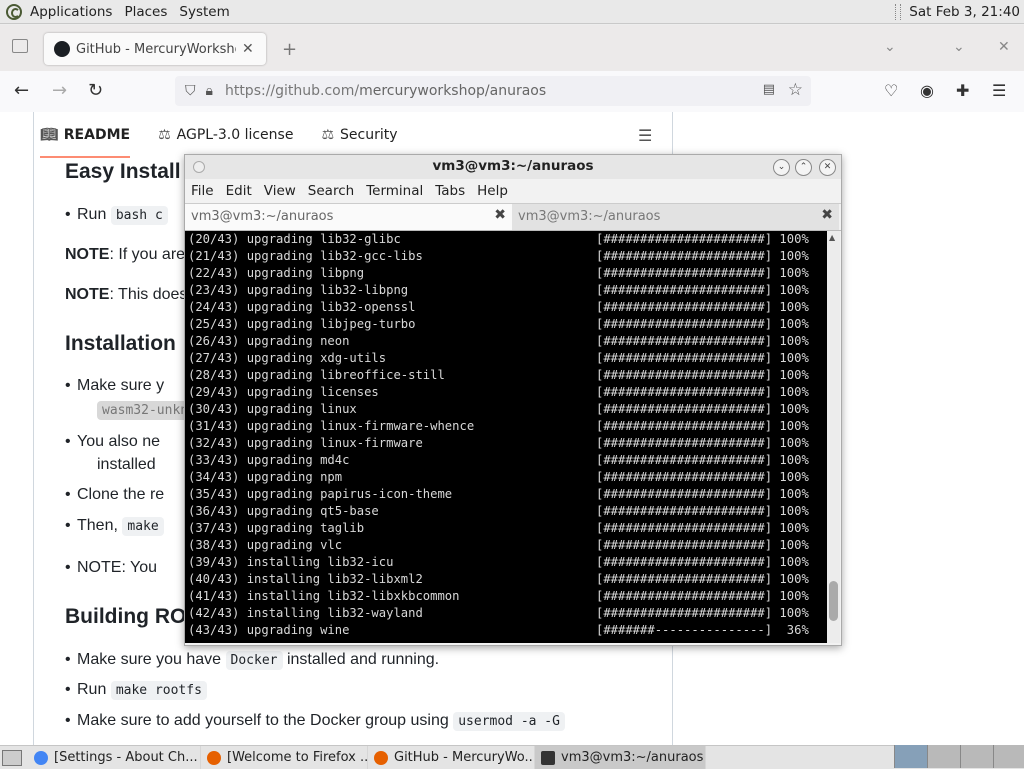 This screenshot has width=1024, height=769. Describe the element at coordinates (114, 495) in the screenshot. I see `list-item: Clone the re` at that location.